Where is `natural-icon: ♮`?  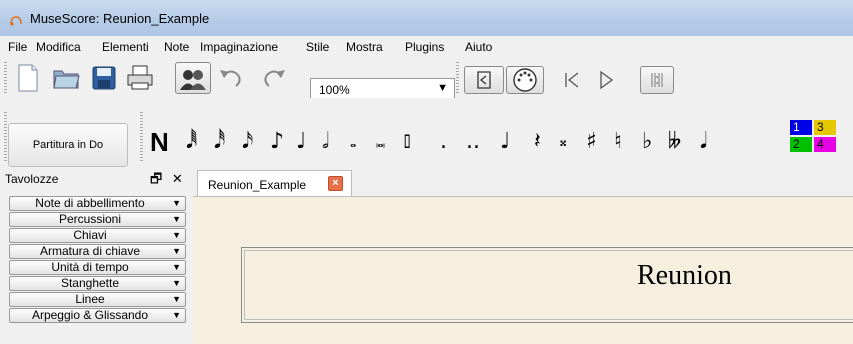
natural-icon: ♮ is located at coordinates (618, 142).